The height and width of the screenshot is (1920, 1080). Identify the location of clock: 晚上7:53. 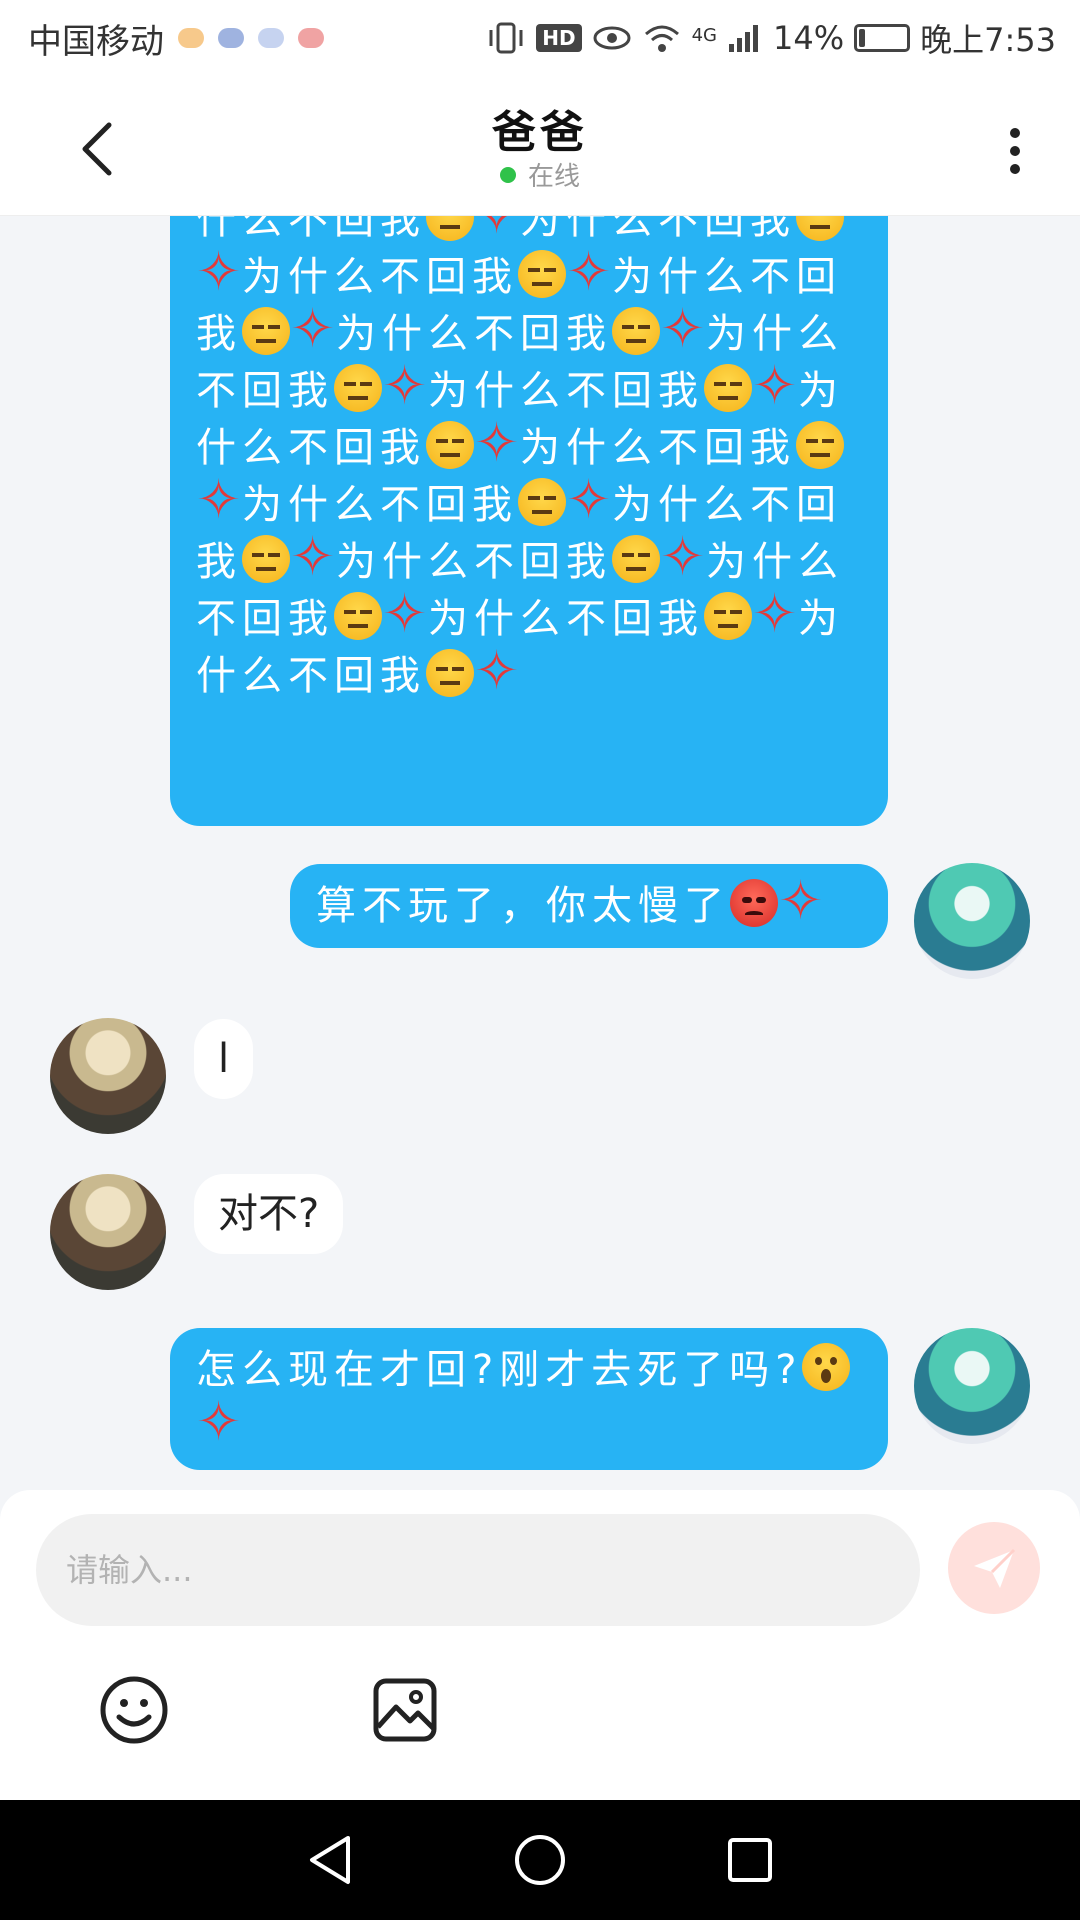
(988, 40).